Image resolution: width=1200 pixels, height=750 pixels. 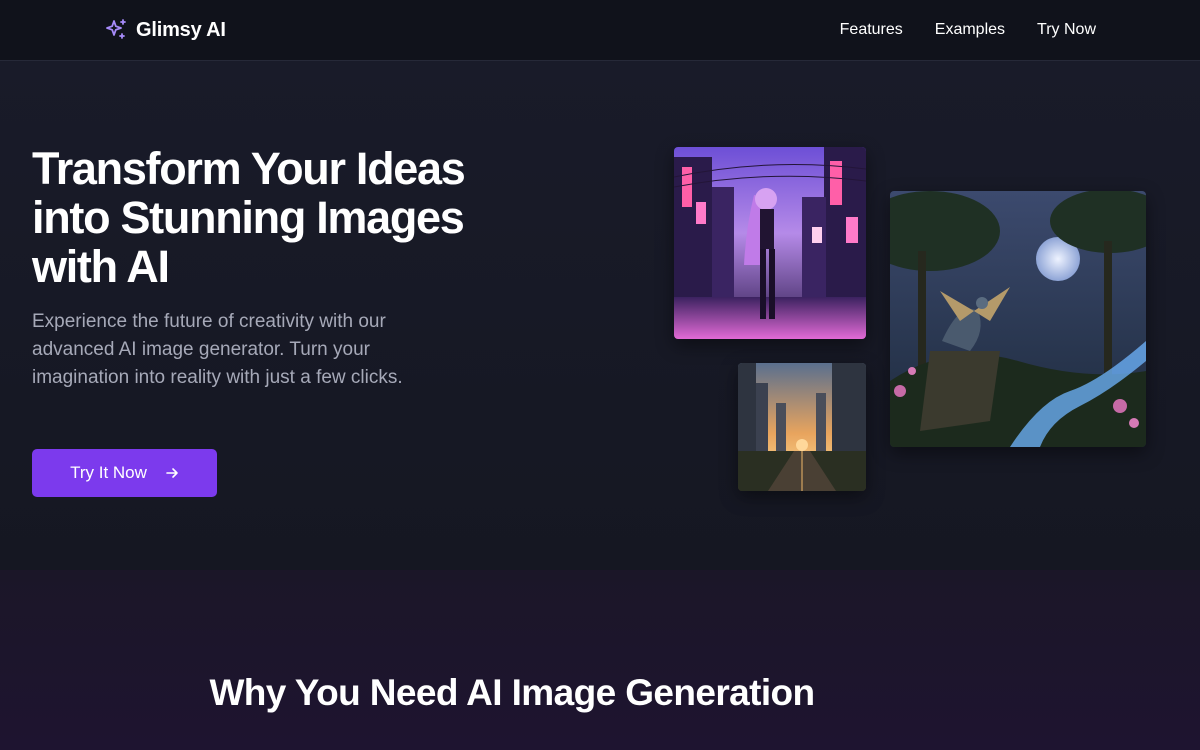 What do you see at coordinates (108, 472) in the screenshot?
I see `cta-label: Try It Now` at bounding box center [108, 472].